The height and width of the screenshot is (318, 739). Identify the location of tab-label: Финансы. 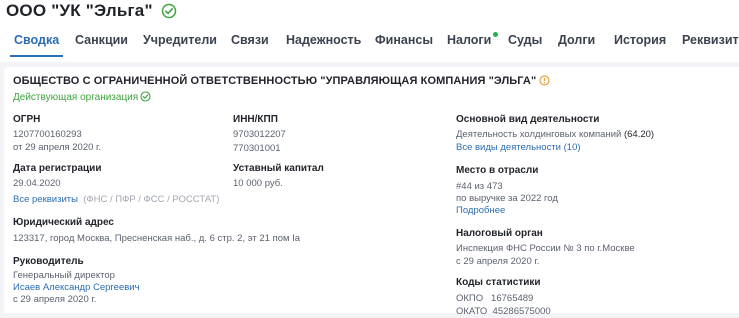
(404, 40).